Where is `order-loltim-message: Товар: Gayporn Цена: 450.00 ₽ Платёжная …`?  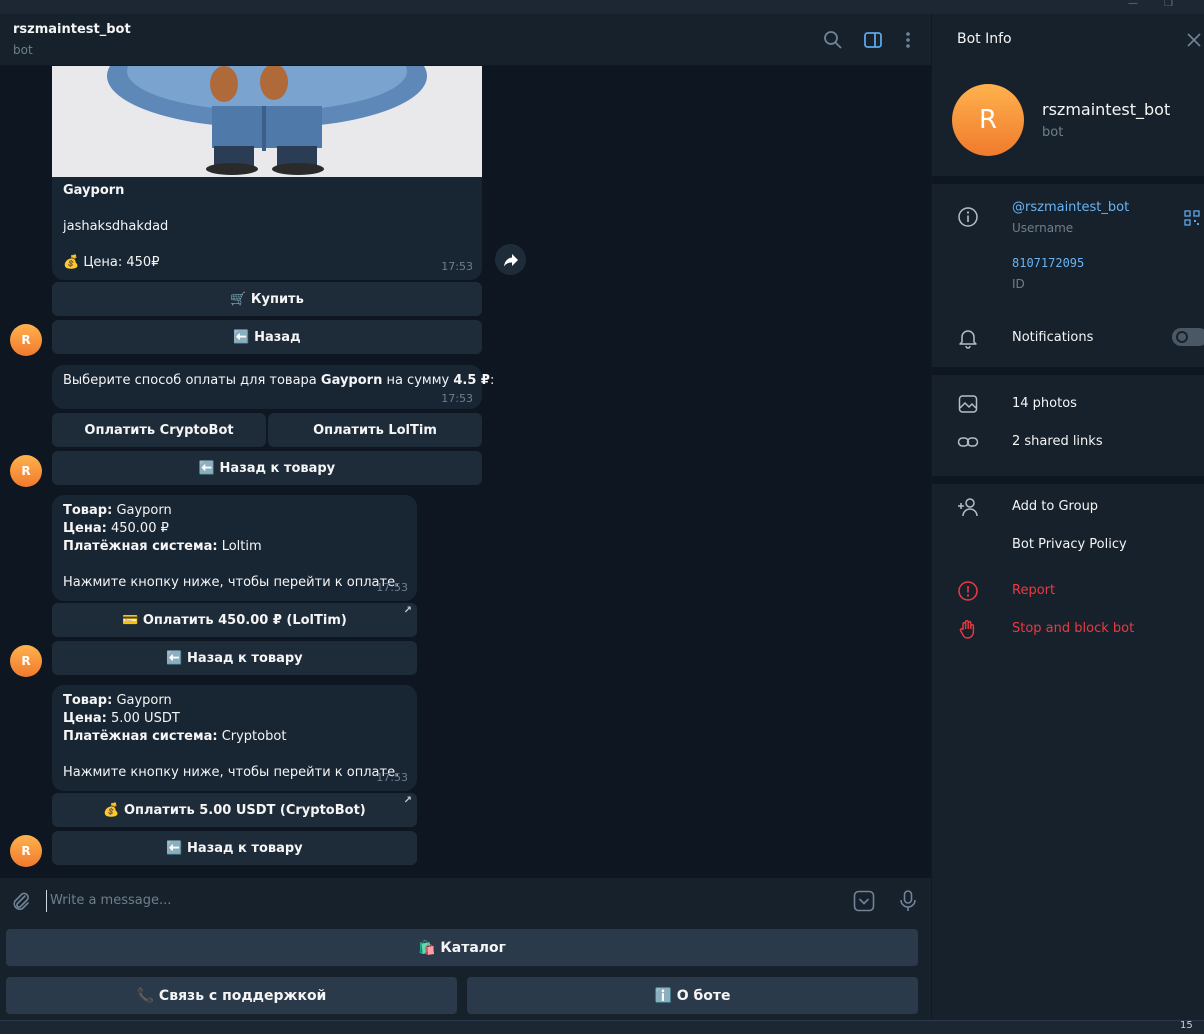 order-loltim-message: Товар: Gayporn Цена: 450.00 ₽ Платёжная … is located at coordinates (234, 548).